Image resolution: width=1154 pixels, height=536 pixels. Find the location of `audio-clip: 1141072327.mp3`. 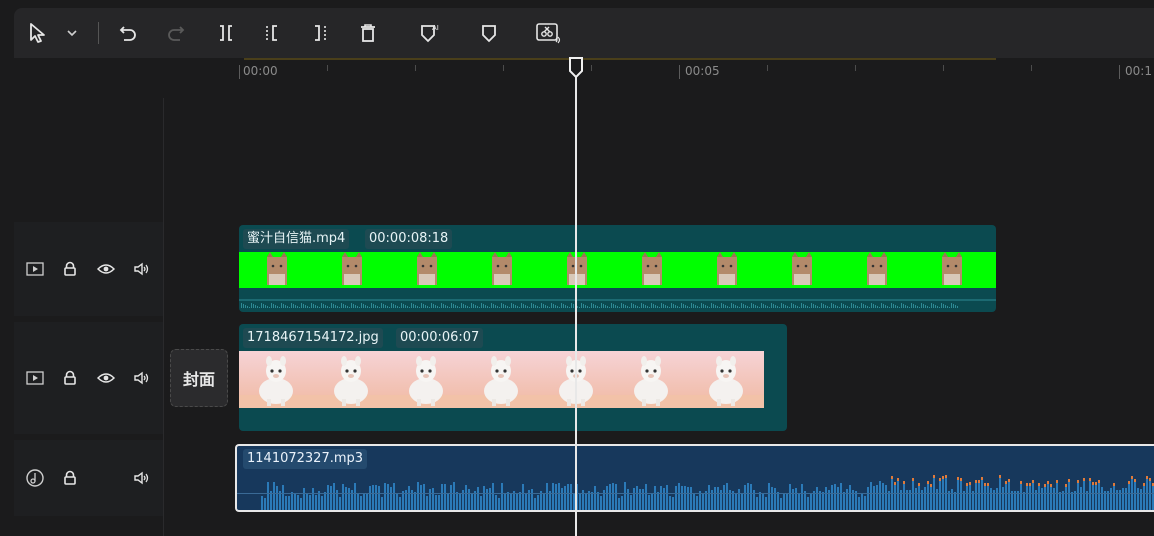

audio-clip: 1141072327.mp3 is located at coordinates (694, 478).